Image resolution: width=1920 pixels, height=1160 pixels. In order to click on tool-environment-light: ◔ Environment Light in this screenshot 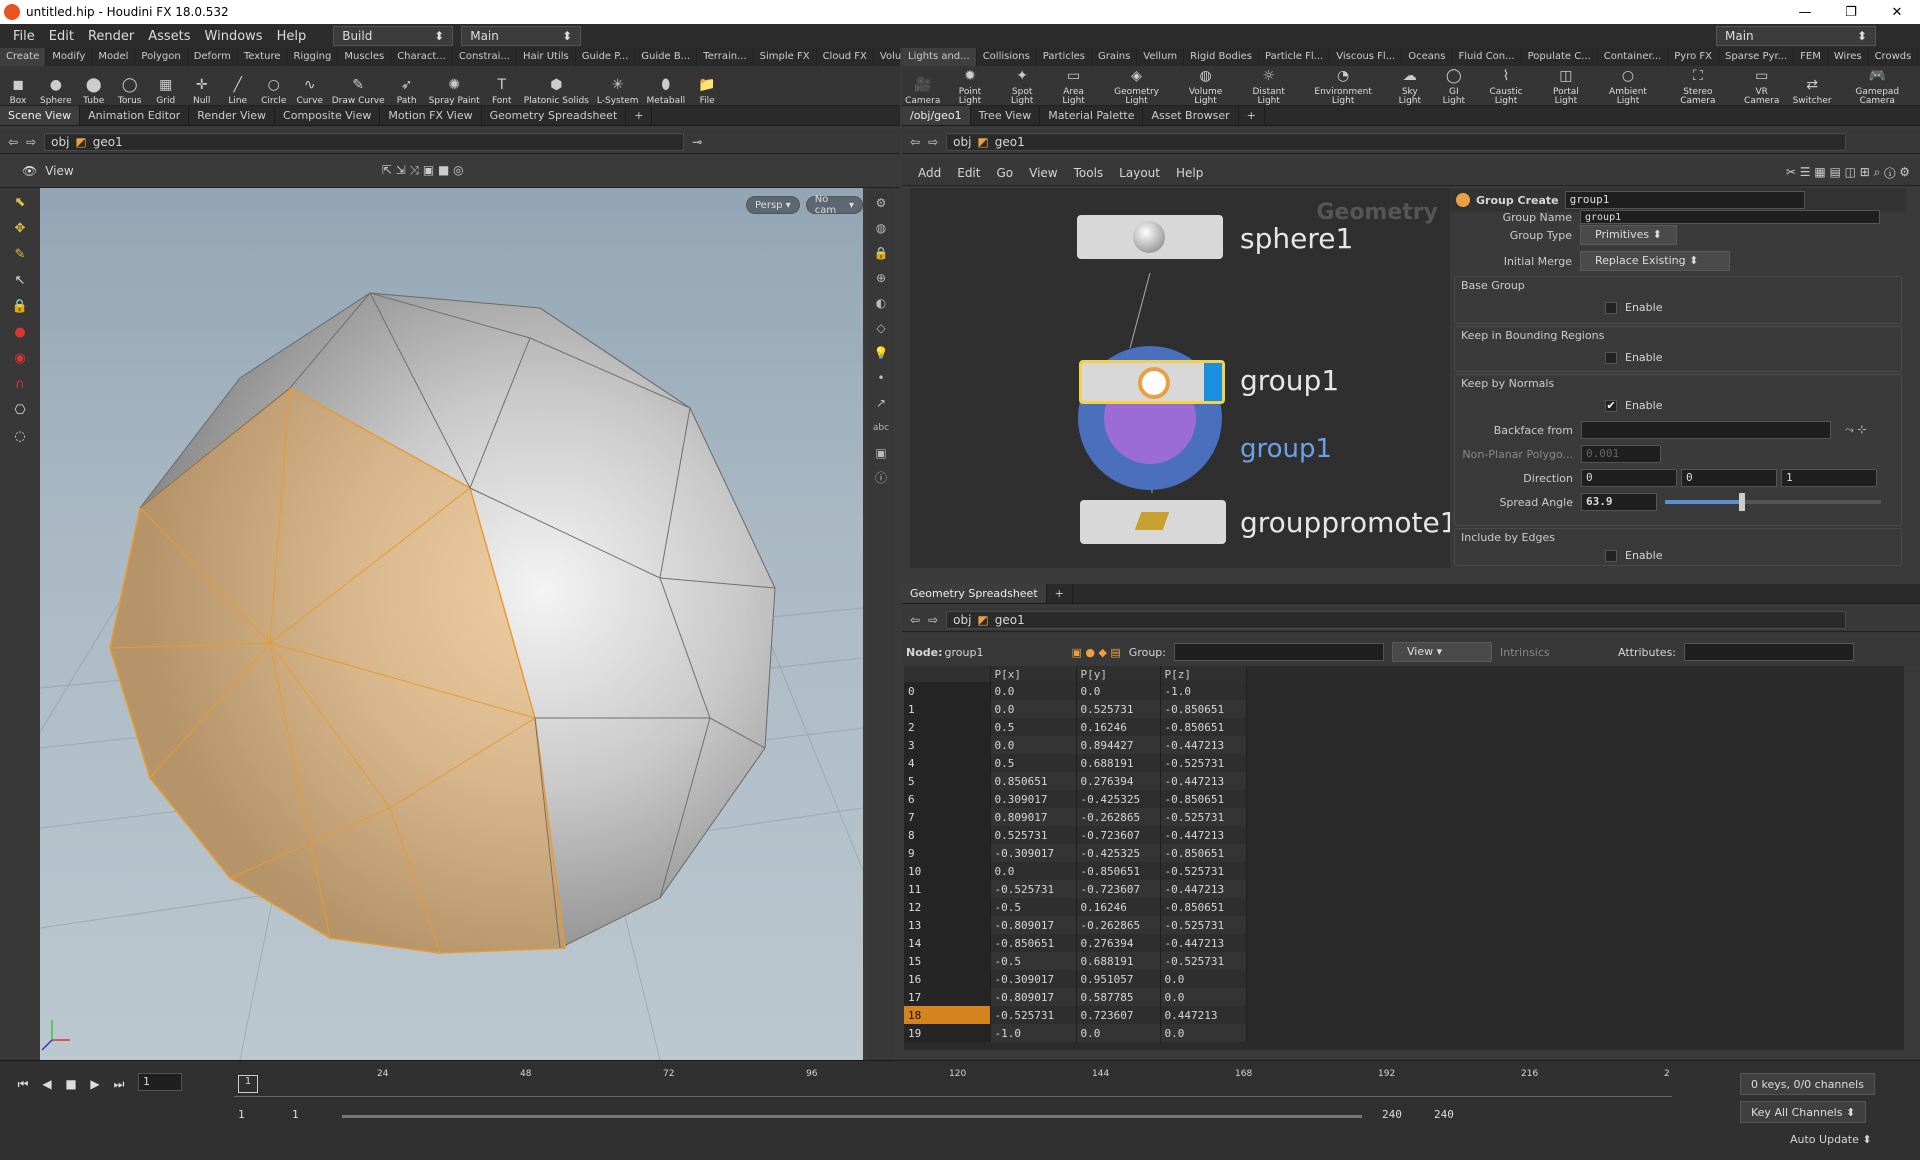, I will do `click(1343, 86)`.